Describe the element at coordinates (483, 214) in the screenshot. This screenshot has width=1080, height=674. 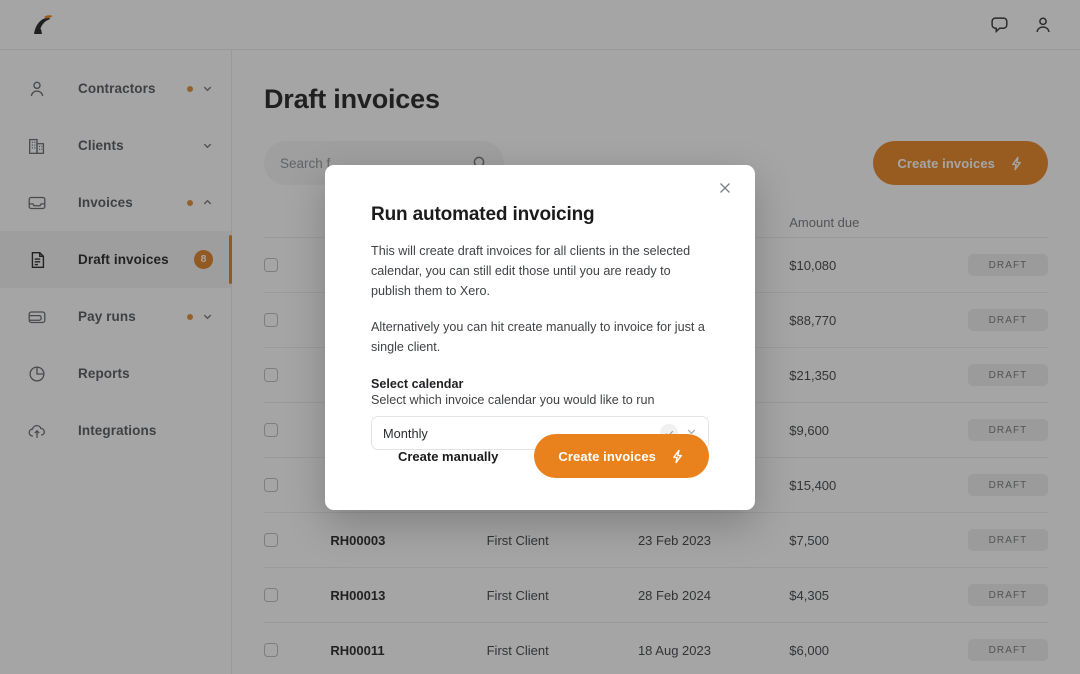
I see `modal-title: Run automated invoicing` at that location.